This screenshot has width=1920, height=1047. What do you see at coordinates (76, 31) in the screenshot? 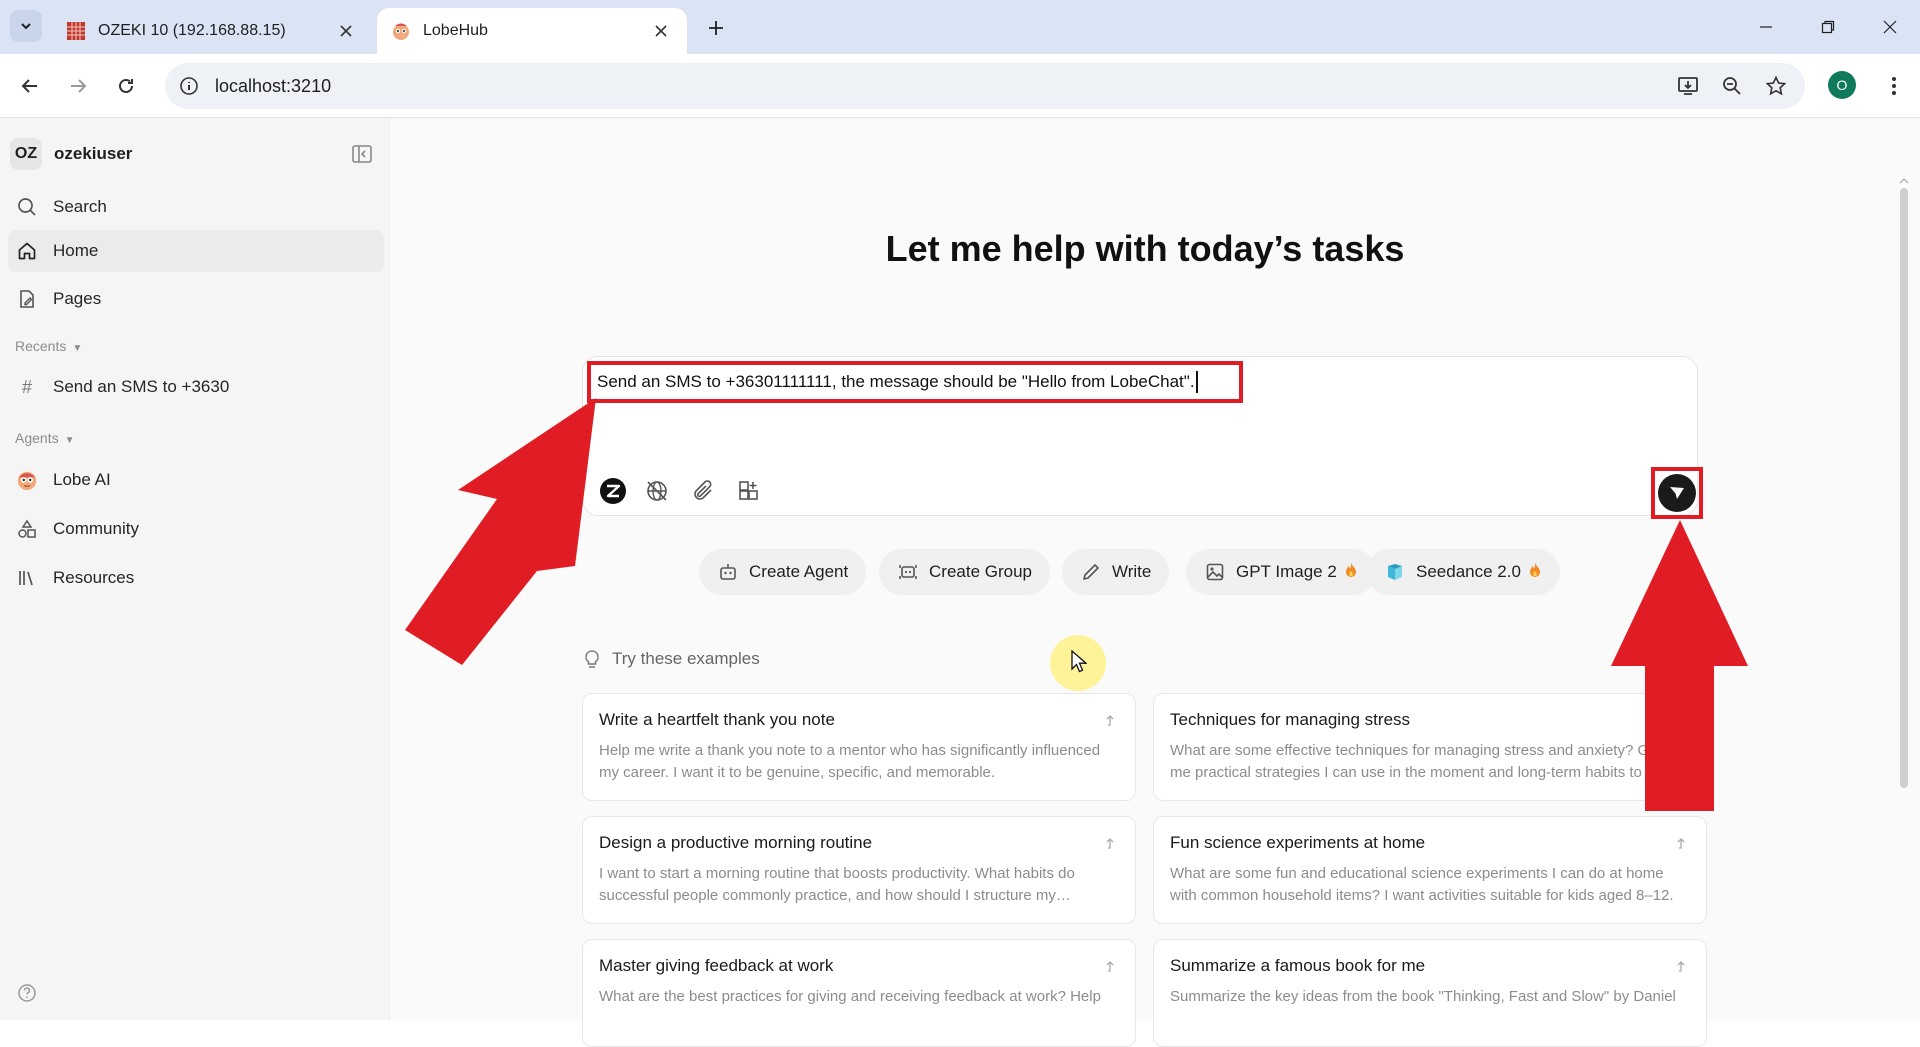
I see `ozeki-favicon-icon` at bounding box center [76, 31].